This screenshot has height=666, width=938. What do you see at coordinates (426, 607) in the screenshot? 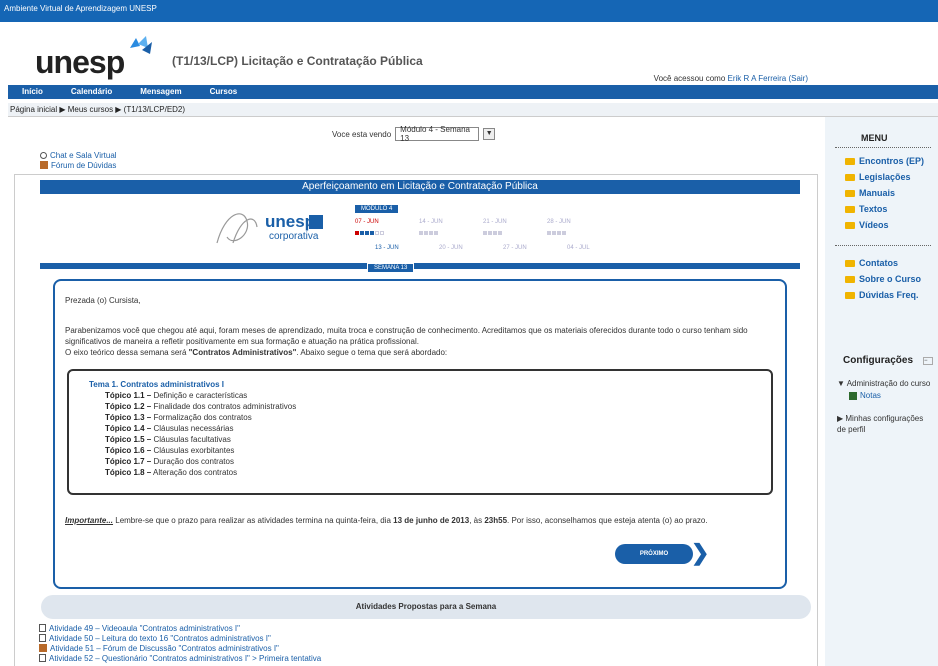
I see `activities-title: Atividades Propostas para a Semana` at bounding box center [426, 607].